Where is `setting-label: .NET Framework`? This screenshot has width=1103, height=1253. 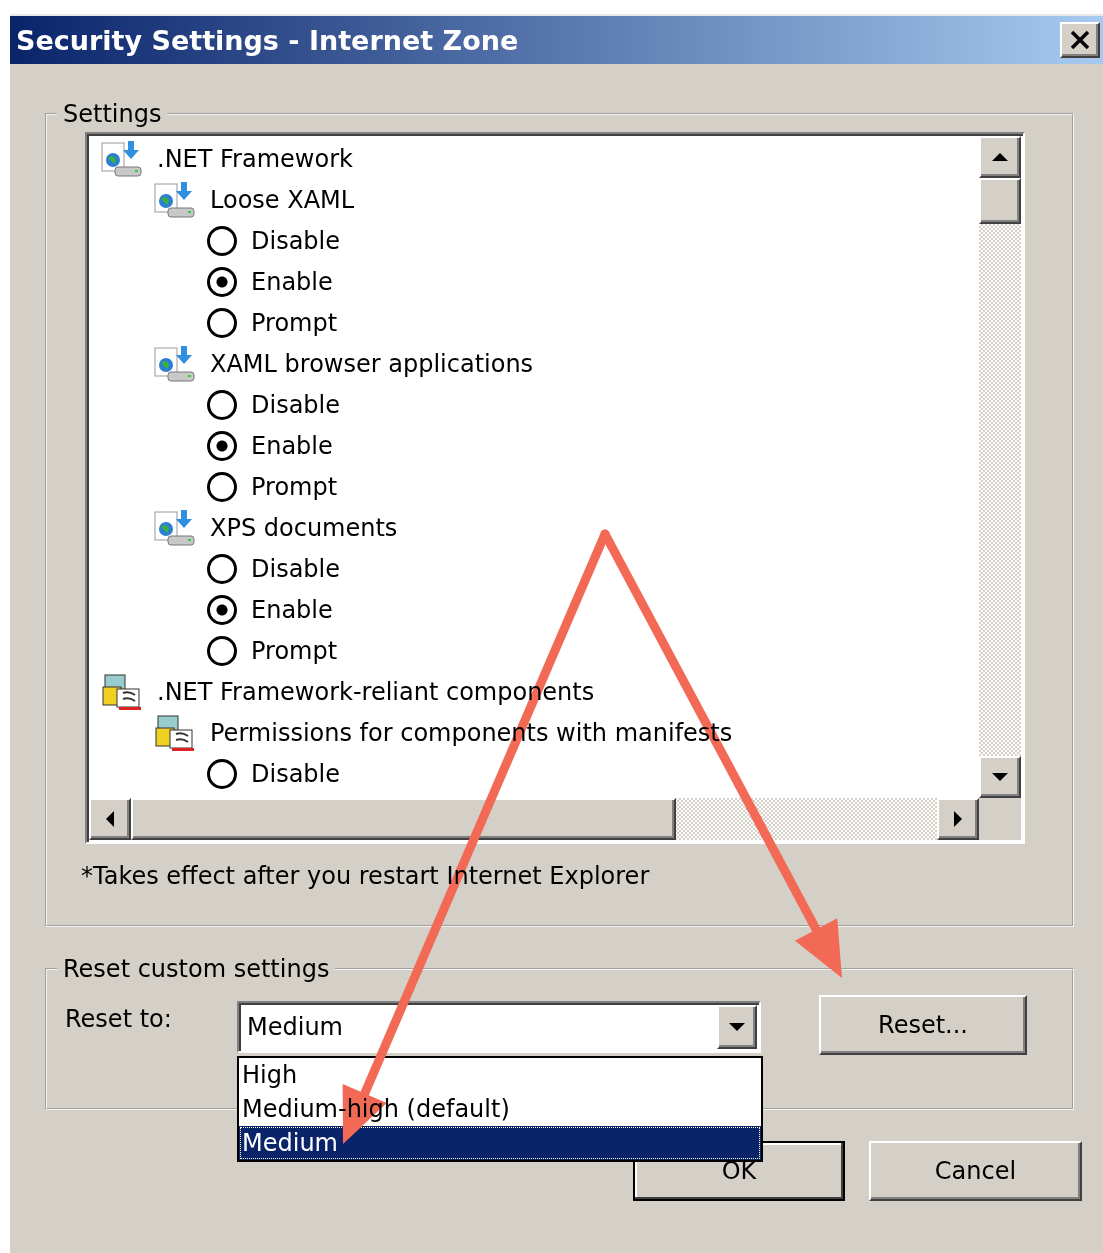 setting-label: .NET Framework is located at coordinates (255, 158).